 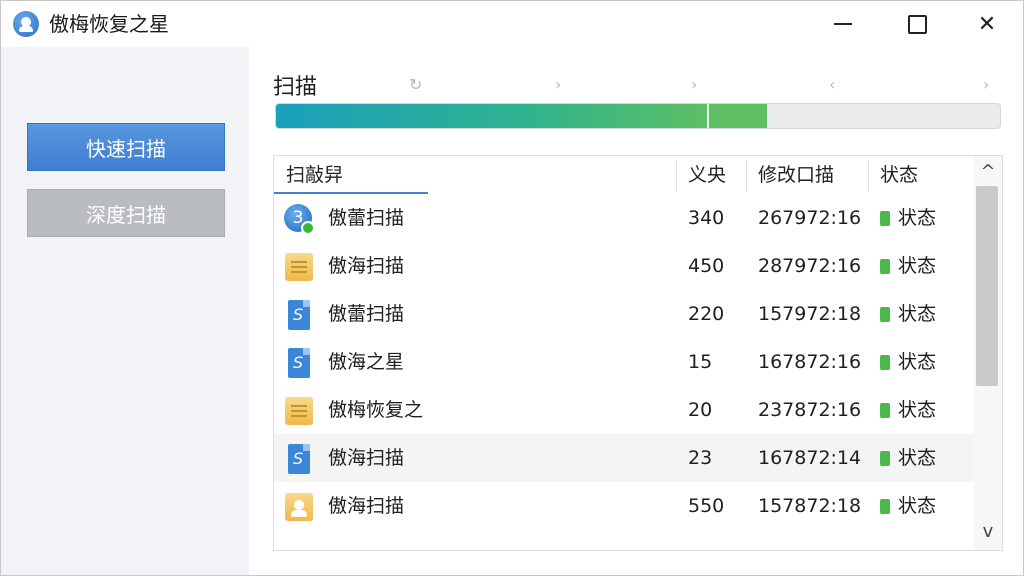 What do you see at coordinates (109, 24) in the screenshot?
I see `app-title: 傲梅恢复之星` at bounding box center [109, 24].